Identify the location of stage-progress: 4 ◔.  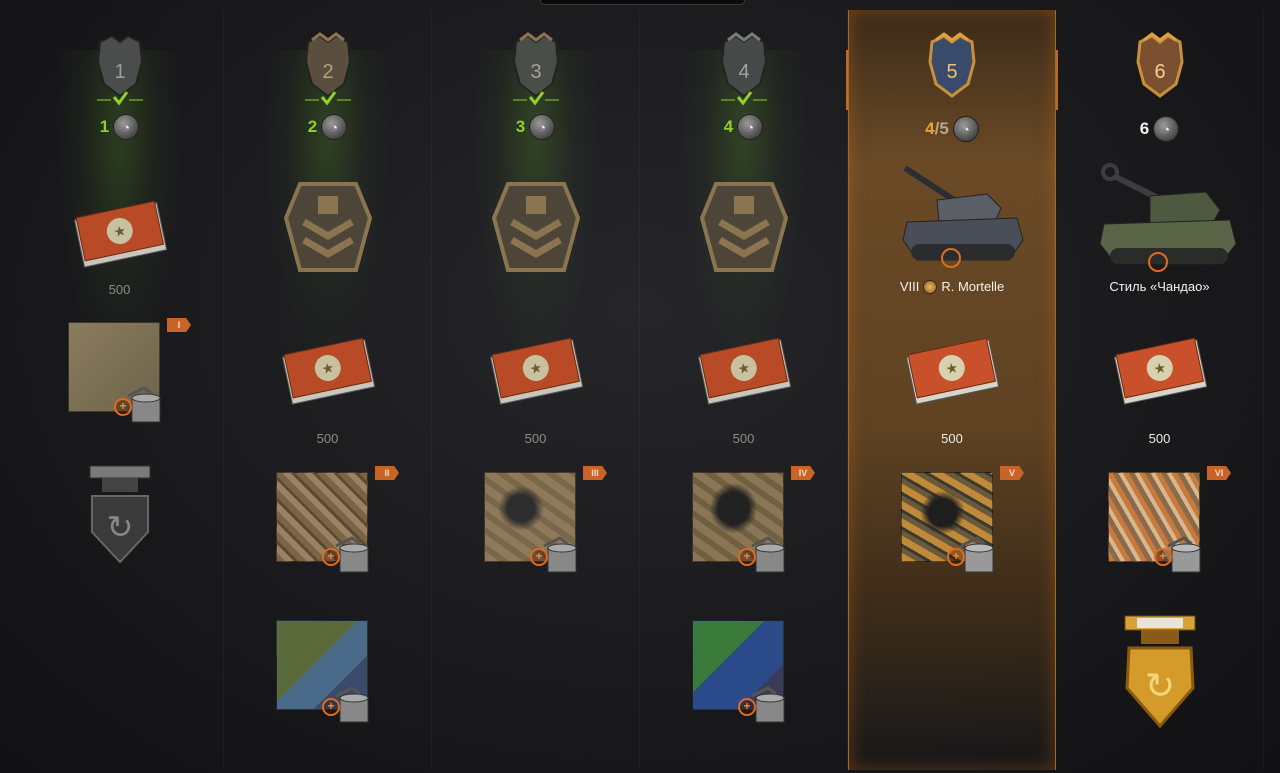
(743, 127).